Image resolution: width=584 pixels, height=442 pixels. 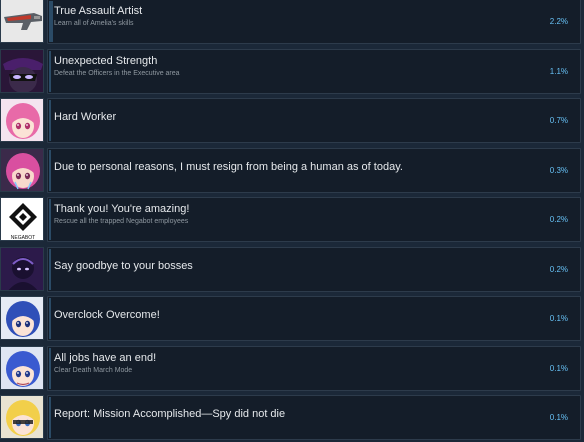 I want to click on achievement-title: All jobs have an end!, so click(x=105, y=358).